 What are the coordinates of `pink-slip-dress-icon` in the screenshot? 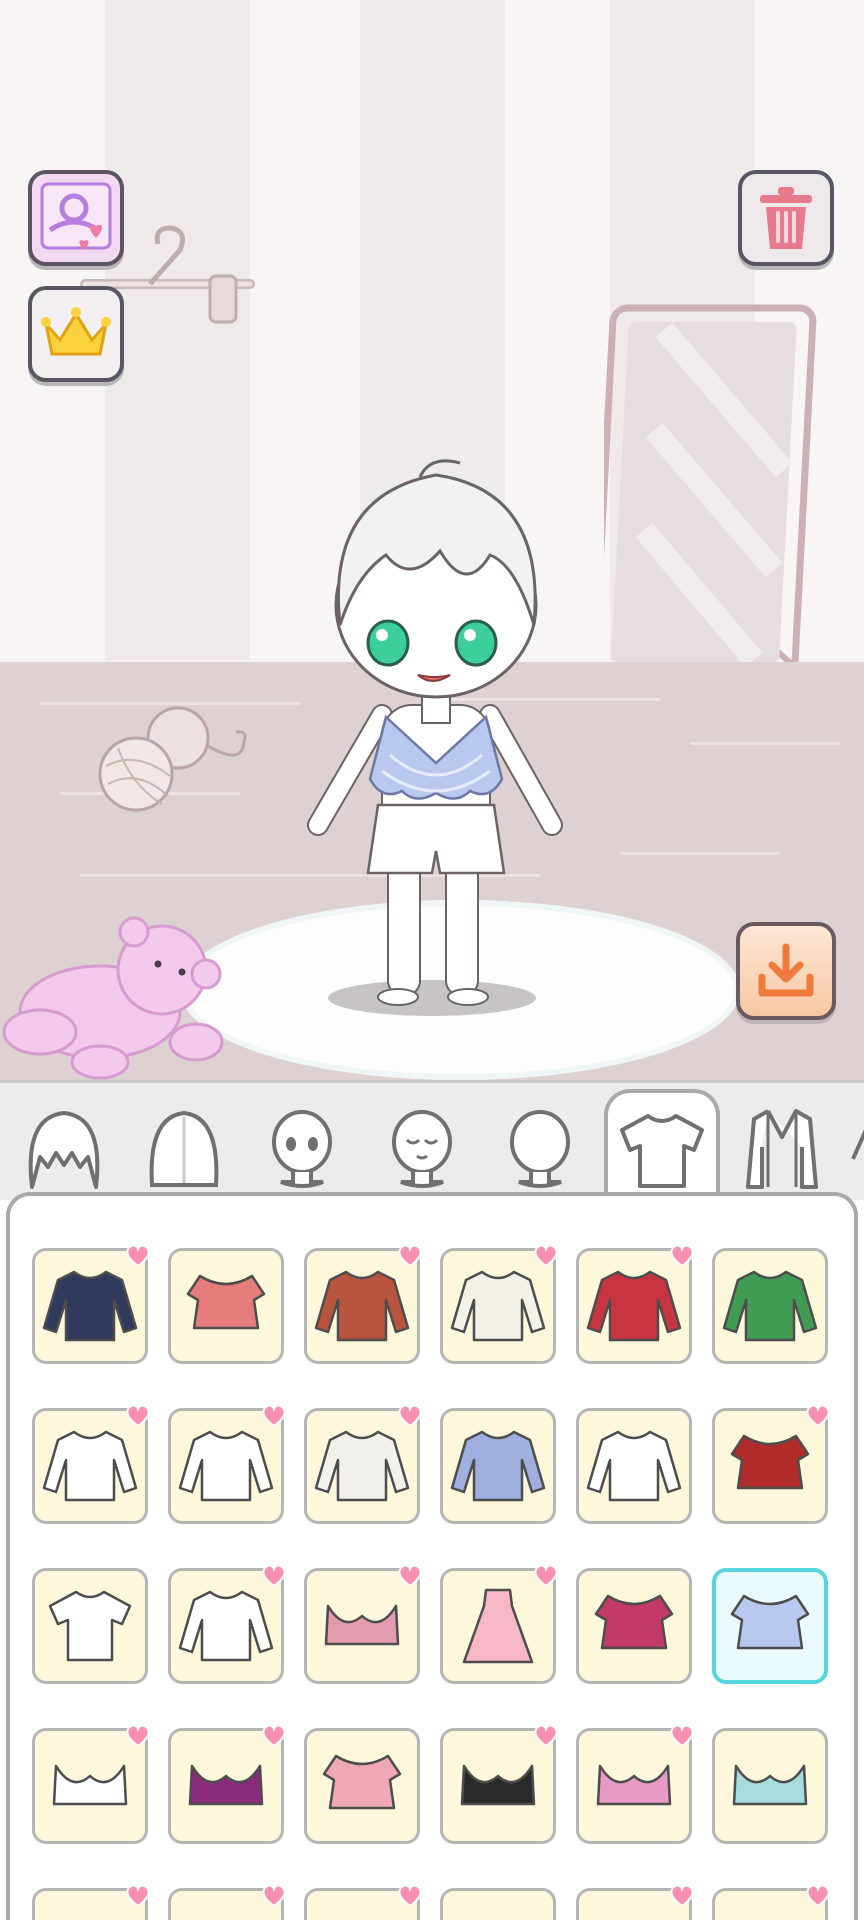 It's located at (498, 1626).